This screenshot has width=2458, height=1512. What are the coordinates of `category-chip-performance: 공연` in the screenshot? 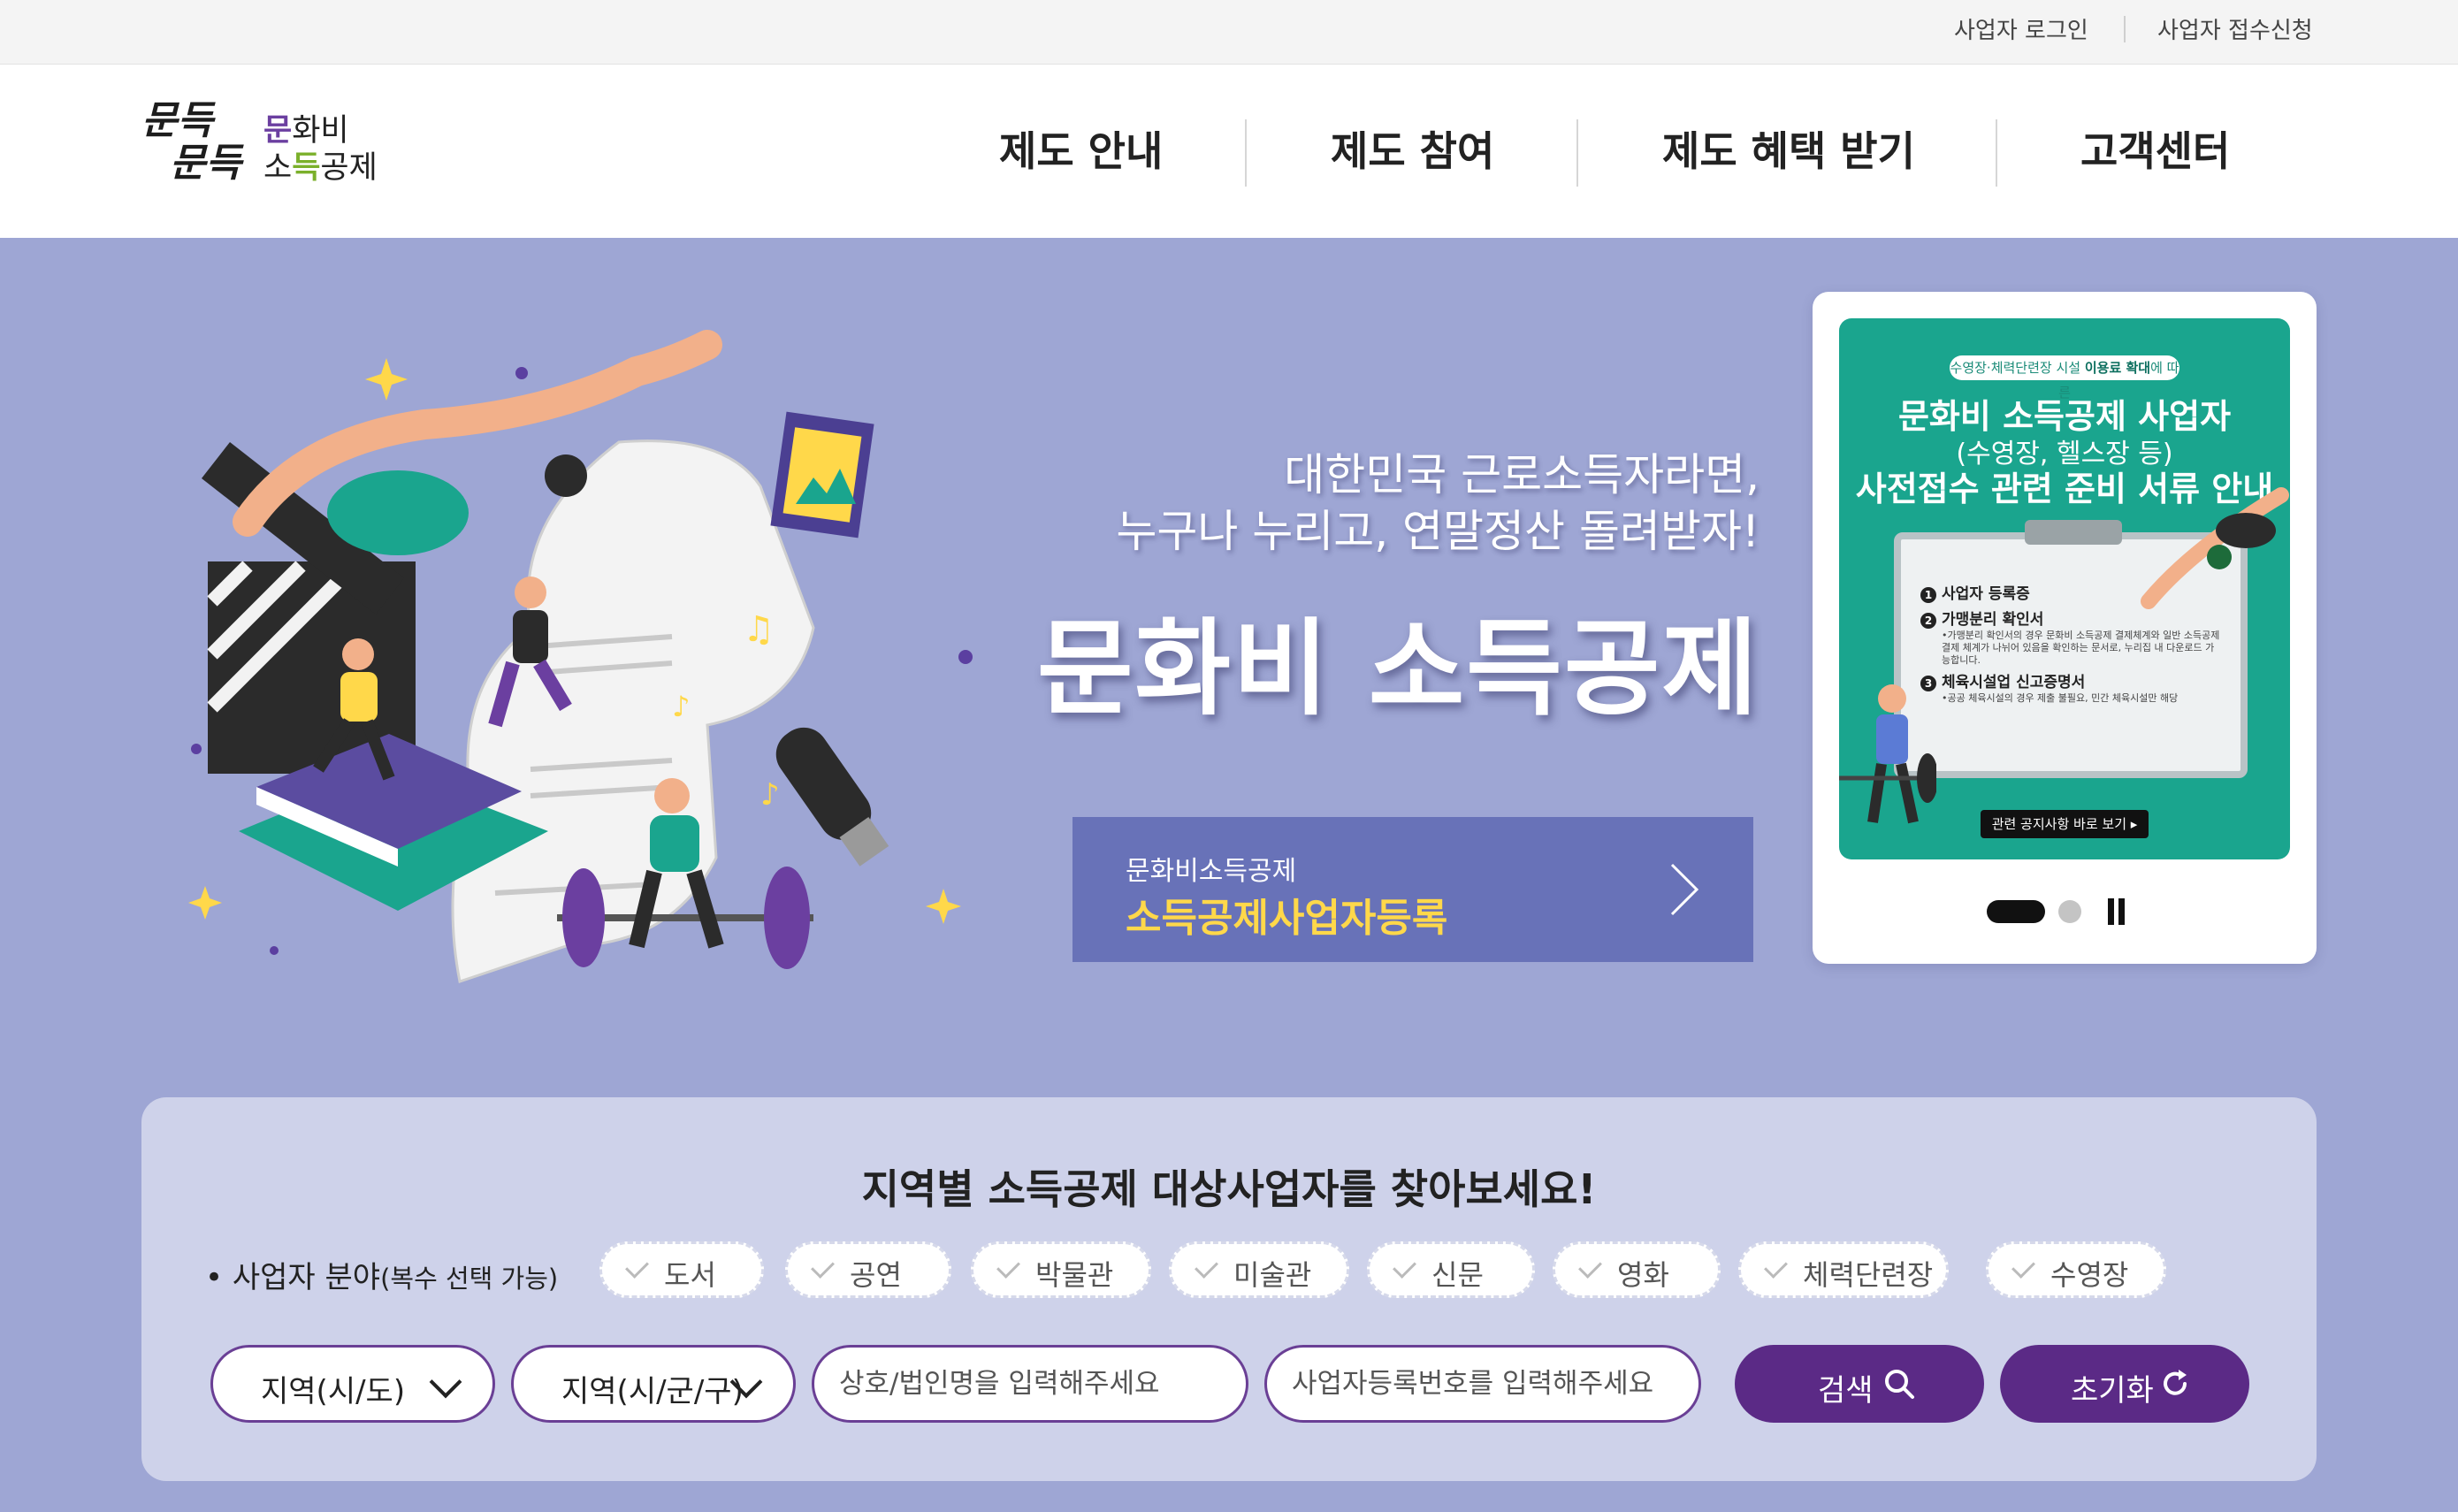 It's located at (868, 1269).